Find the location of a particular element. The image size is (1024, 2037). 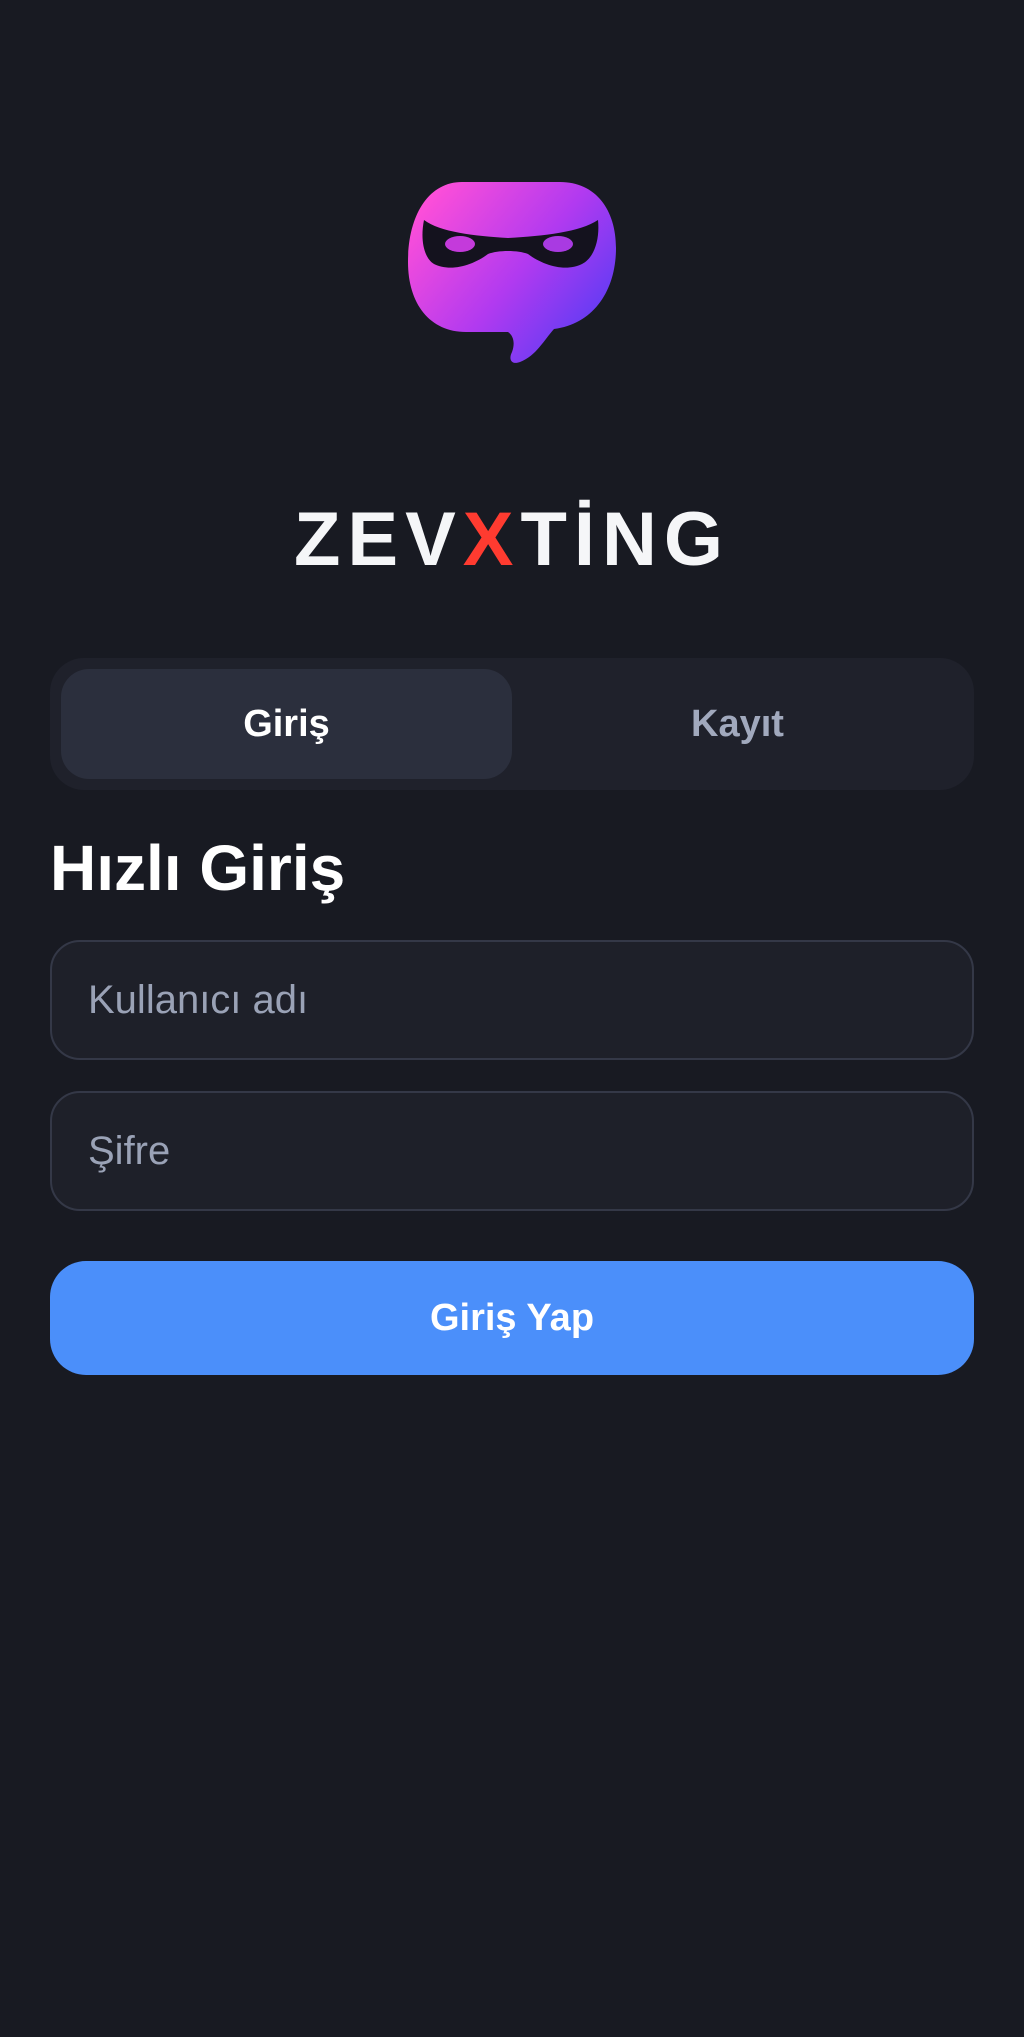

brand-suffix: TİNG is located at coordinates (625, 539).